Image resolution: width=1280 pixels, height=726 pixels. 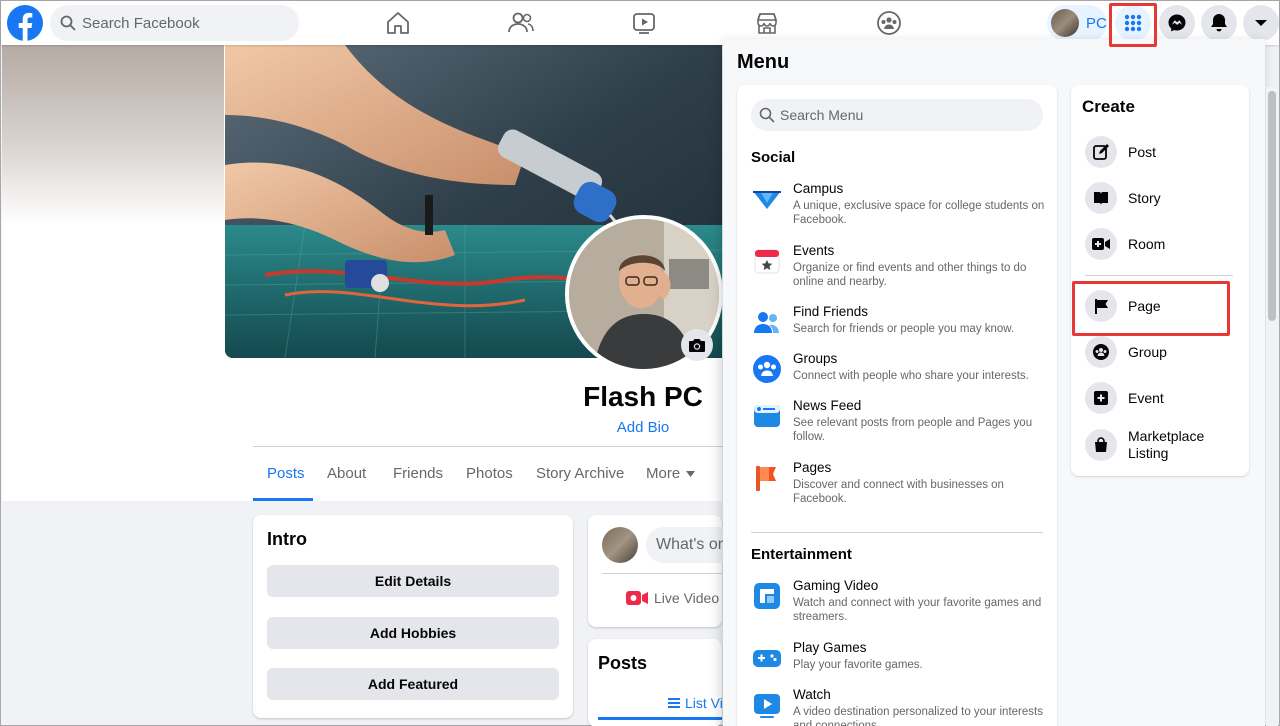 I want to click on posts-title: Posts, so click(x=623, y=663).